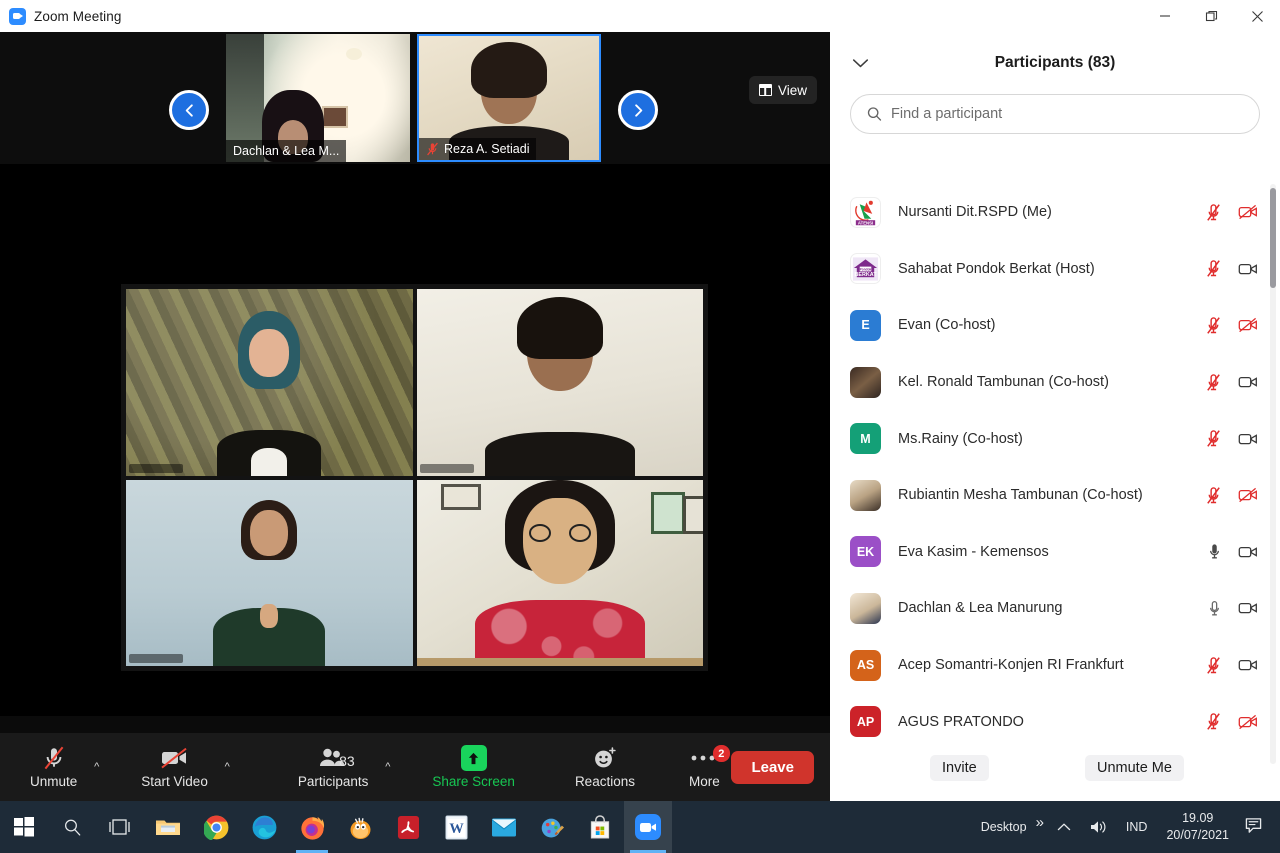  I want to click on participant-row: Kel. Ronald Tambunan (Co-host), so click(1055, 382).